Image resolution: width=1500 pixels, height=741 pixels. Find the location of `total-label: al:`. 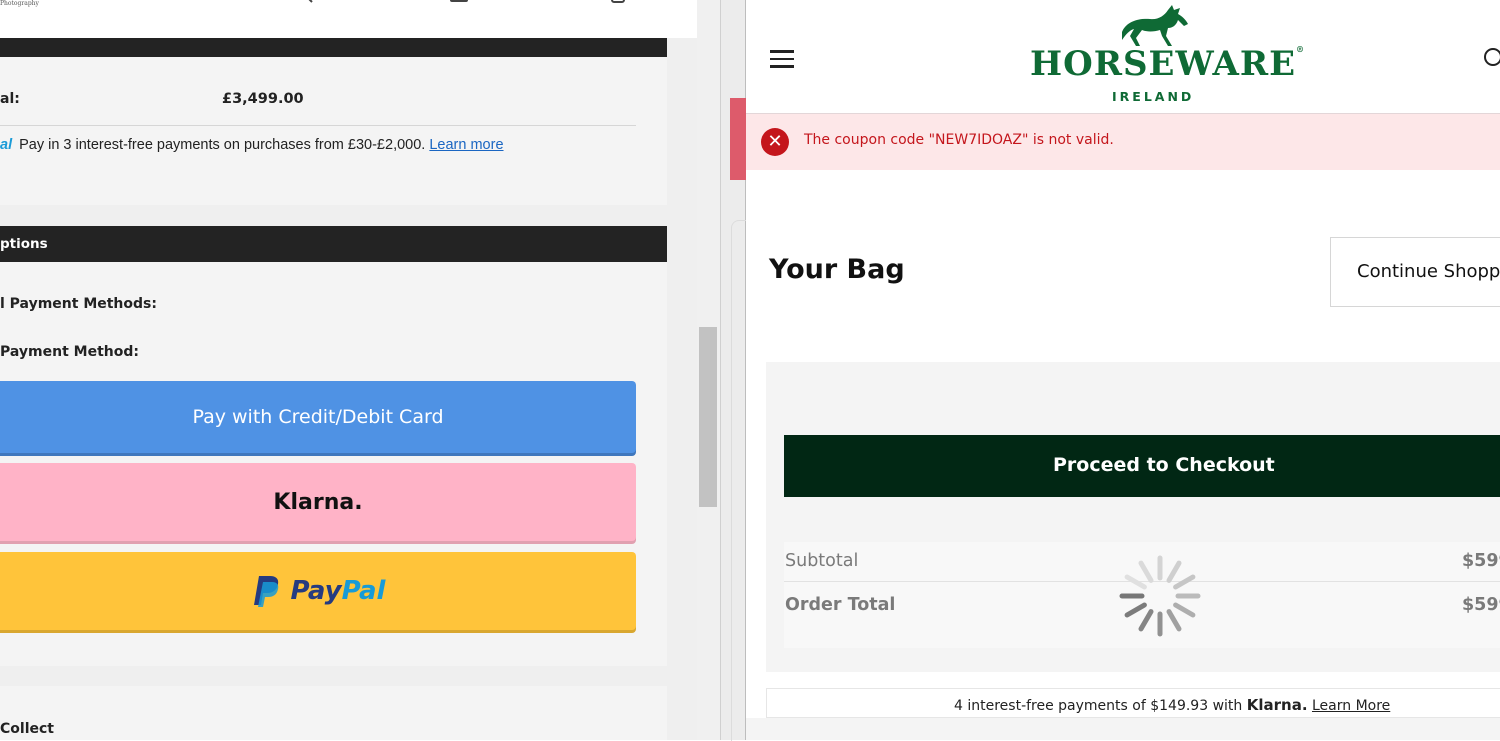

total-label: al: is located at coordinates (10, 99).